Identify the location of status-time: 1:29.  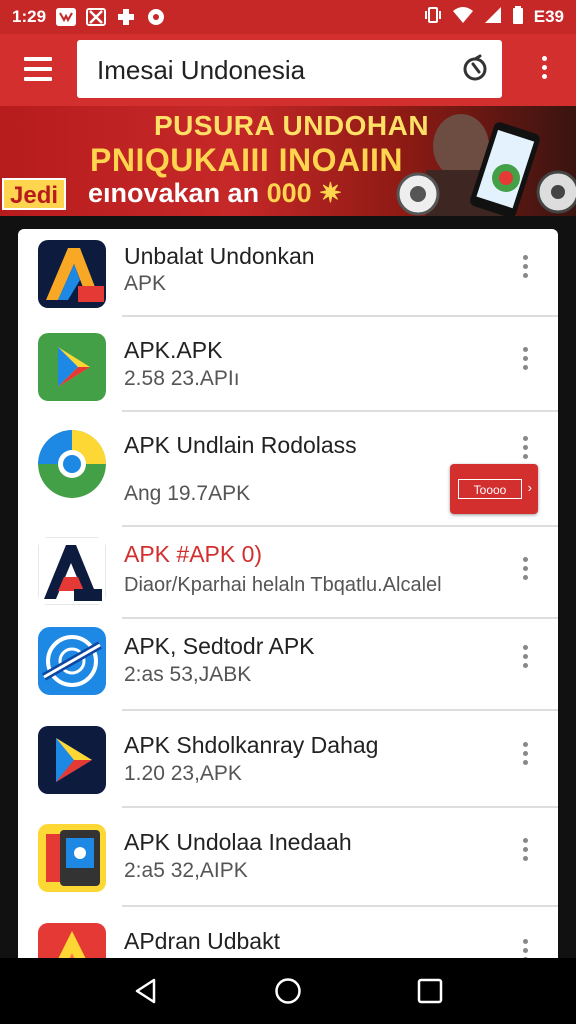
(29, 16).